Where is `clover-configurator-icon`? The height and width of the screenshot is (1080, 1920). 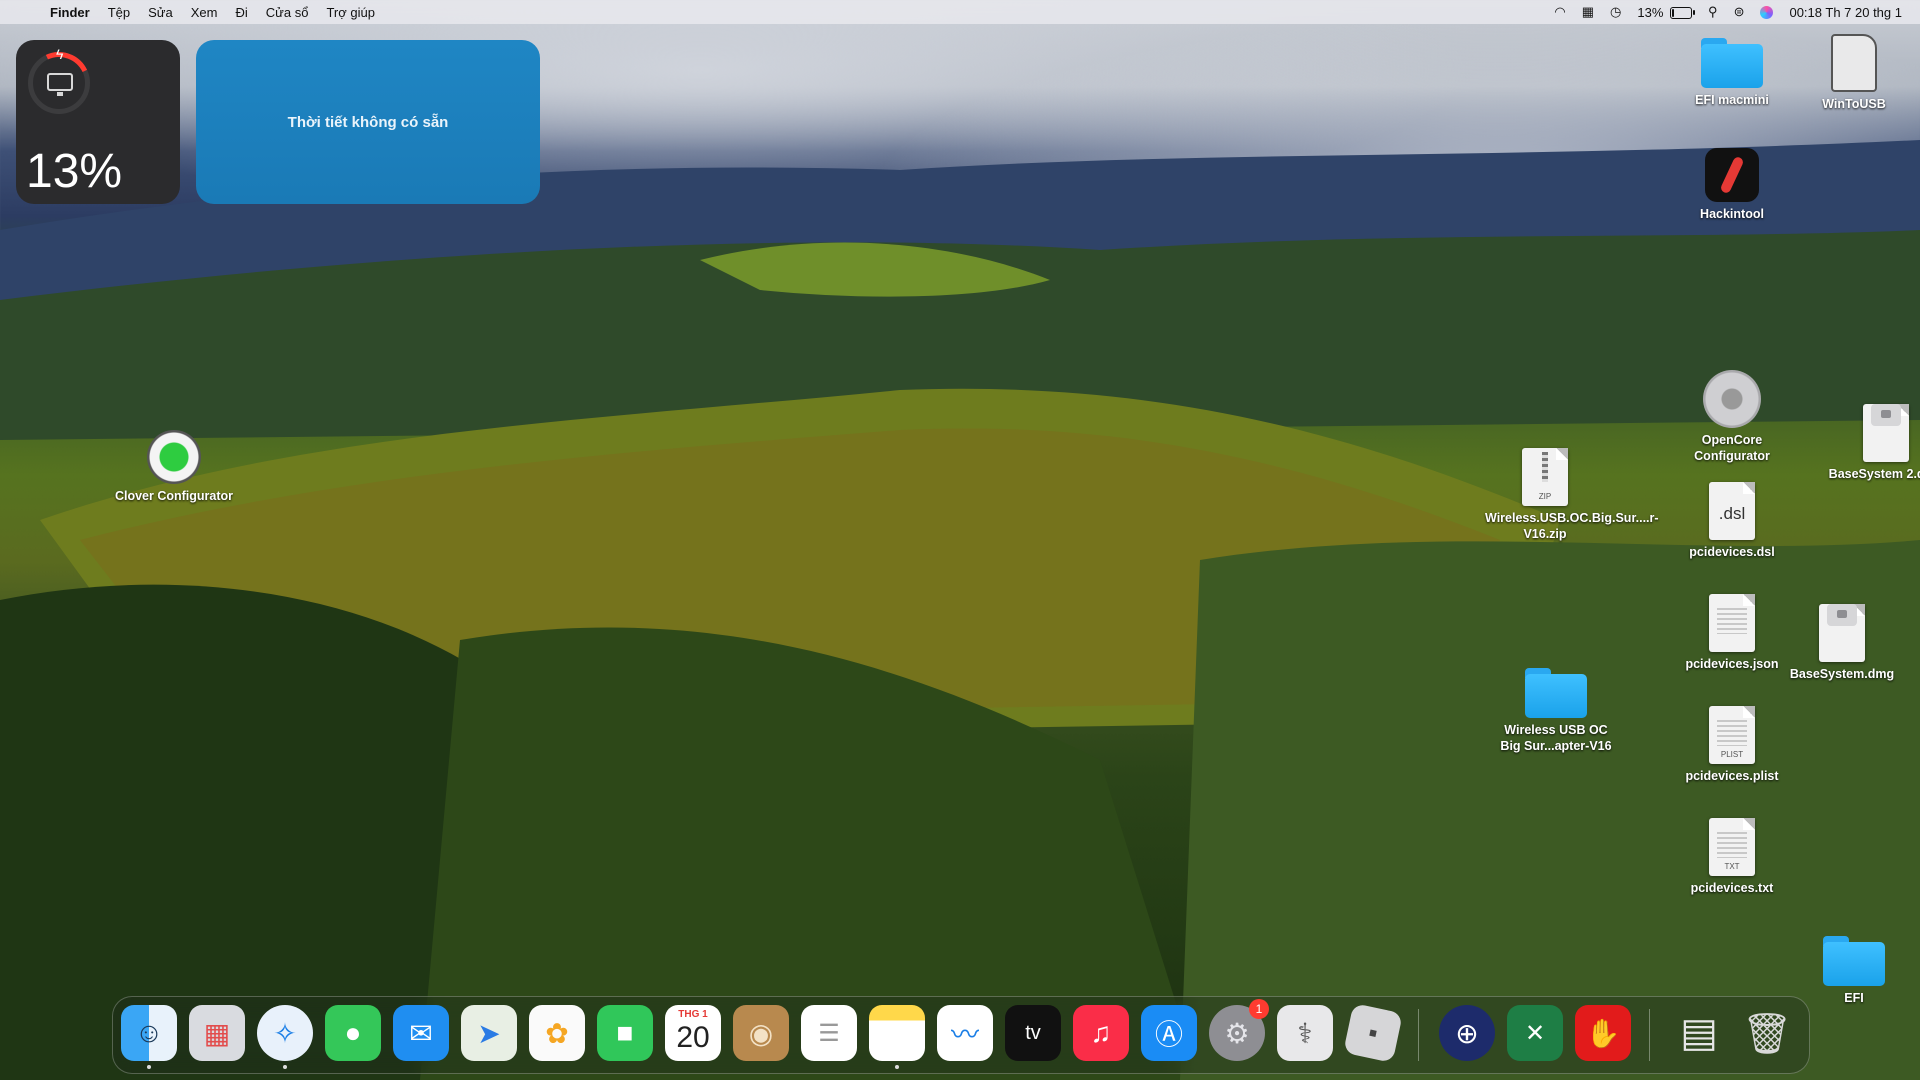 clover-configurator-icon is located at coordinates (174, 457).